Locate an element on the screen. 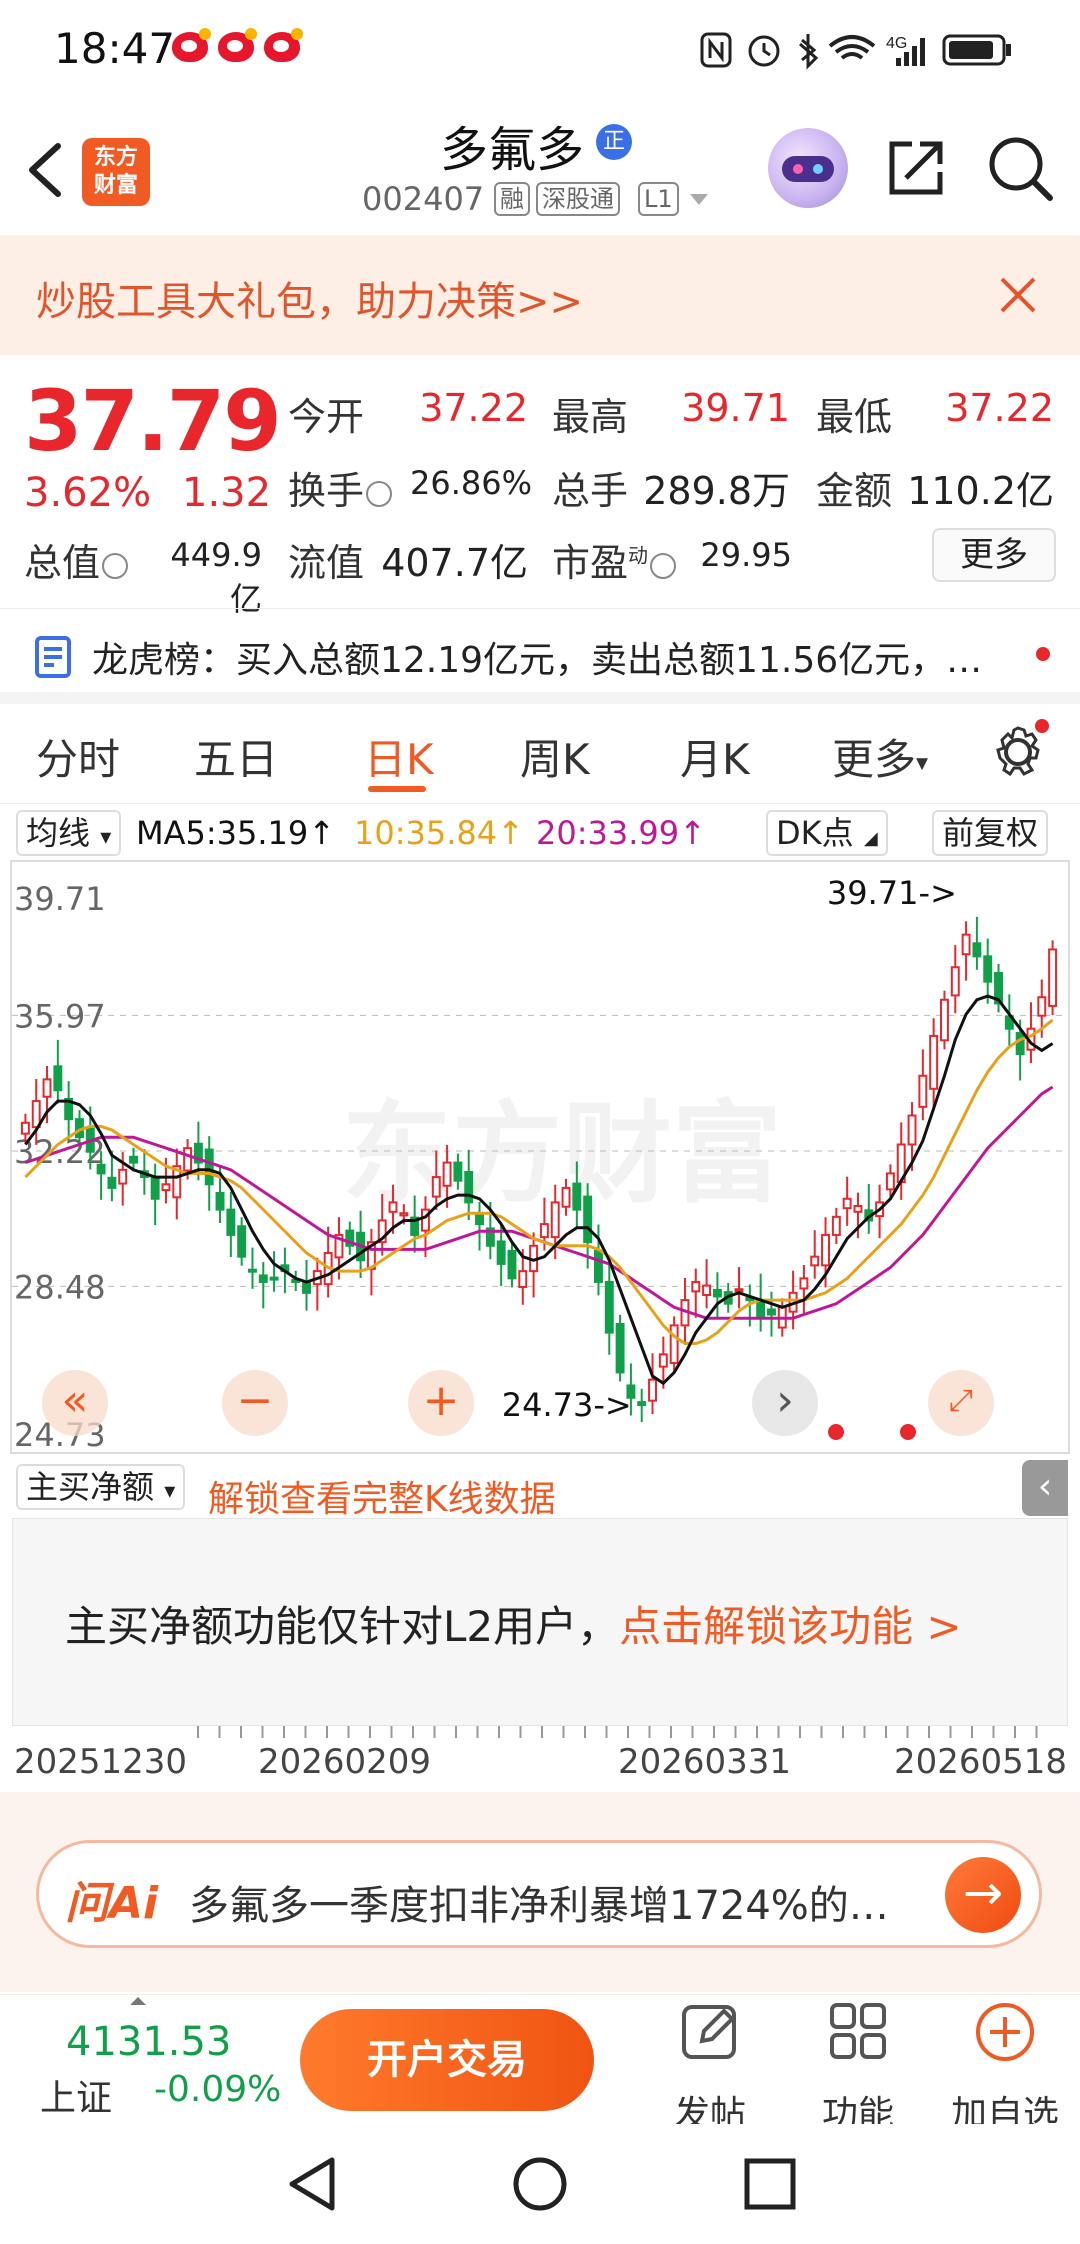  nav-back-icon is located at coordinates (312, 2184).